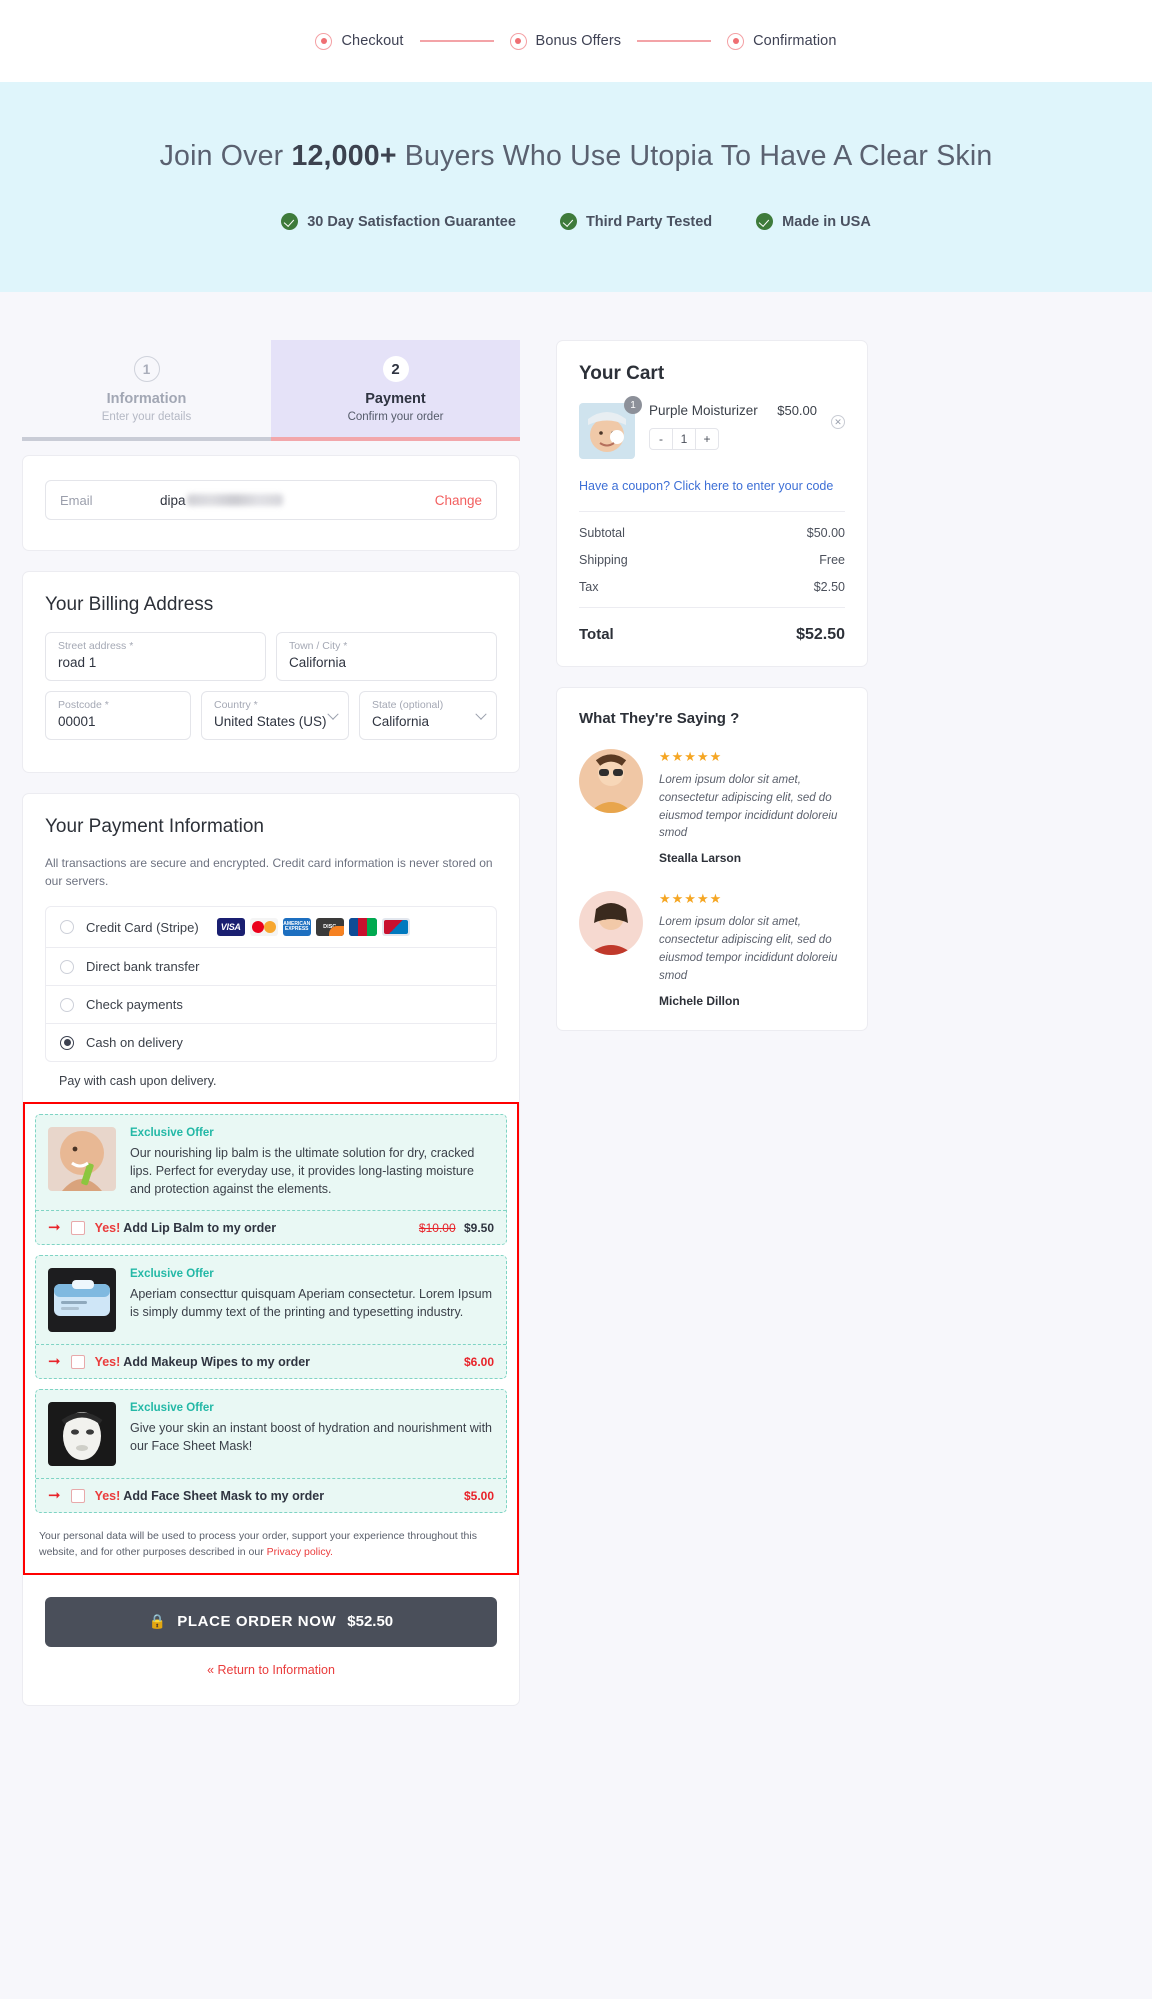  I want to click on email-label: Email, so click(76, 500).